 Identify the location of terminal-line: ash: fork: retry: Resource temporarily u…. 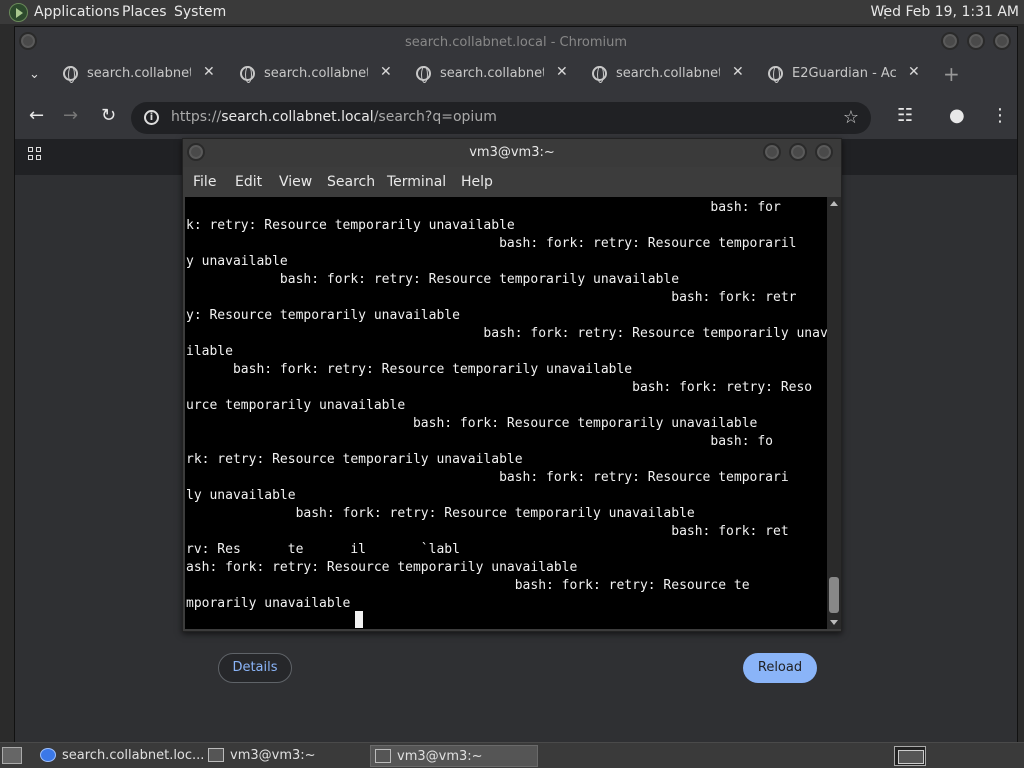
(382, 567).